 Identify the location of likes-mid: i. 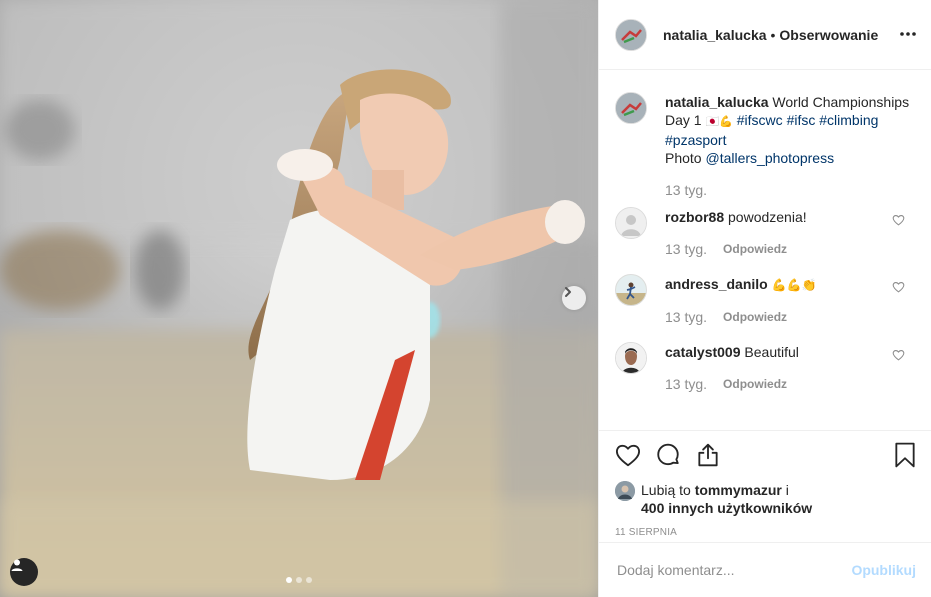
(785, 490).